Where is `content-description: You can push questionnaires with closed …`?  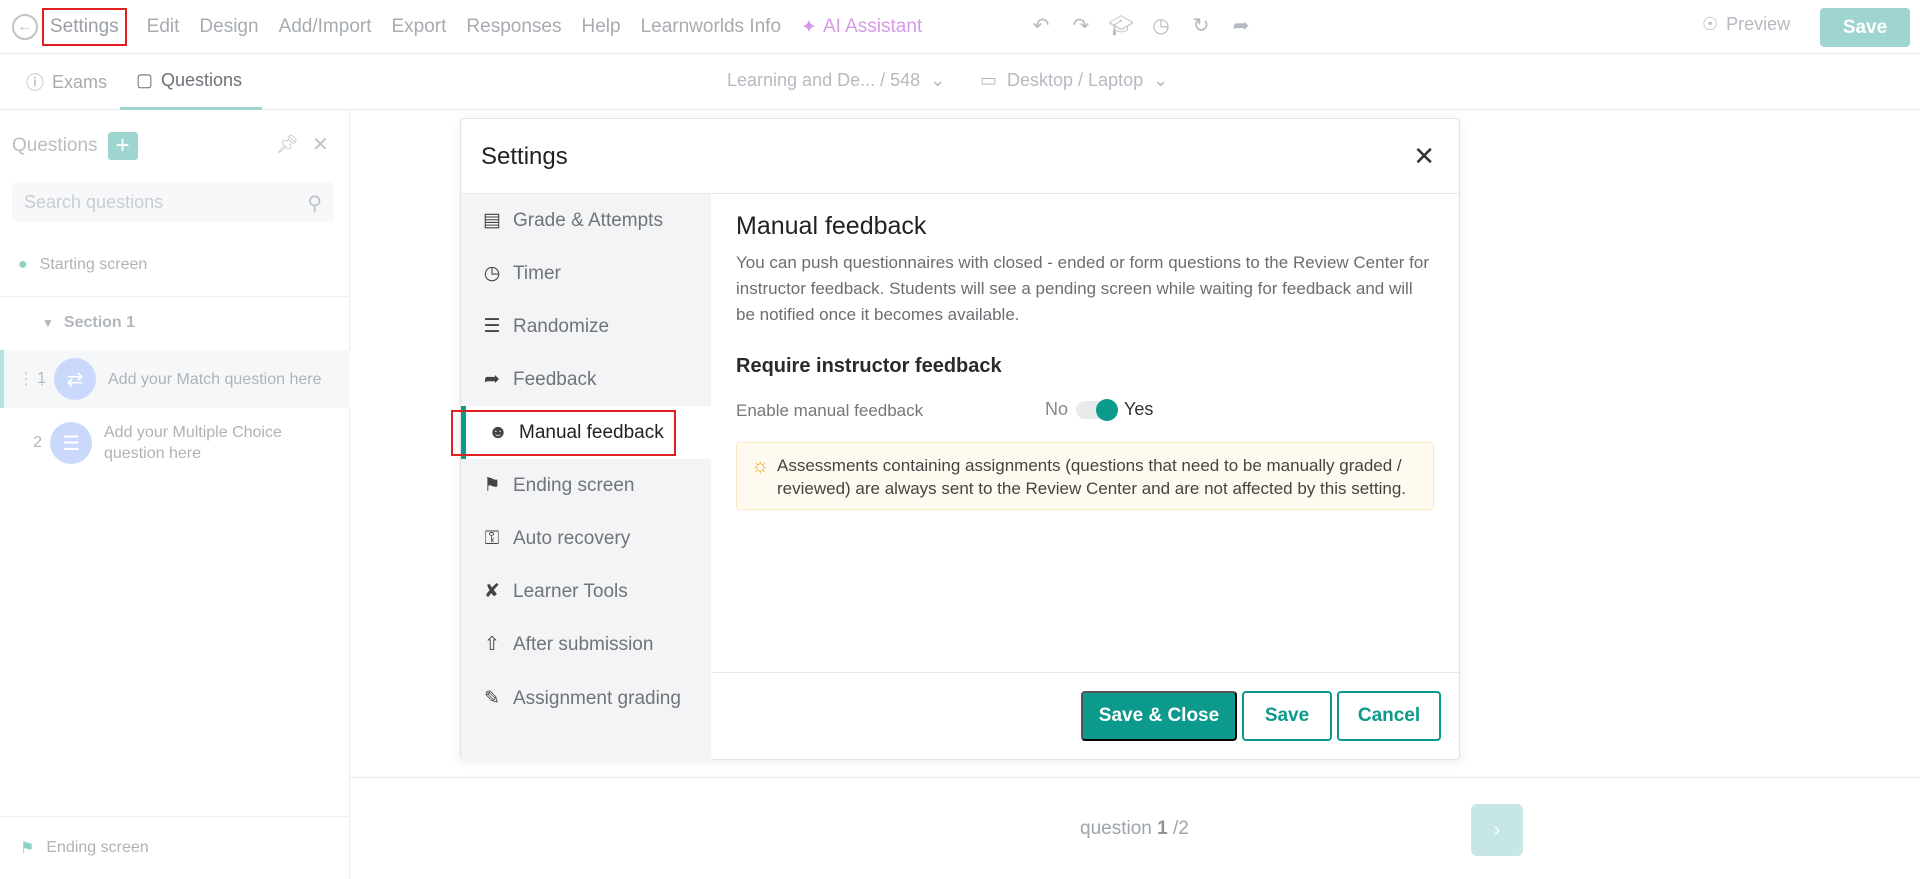
content-description: You can push questionnaires with closed … is located at coordinates (1082, 288).